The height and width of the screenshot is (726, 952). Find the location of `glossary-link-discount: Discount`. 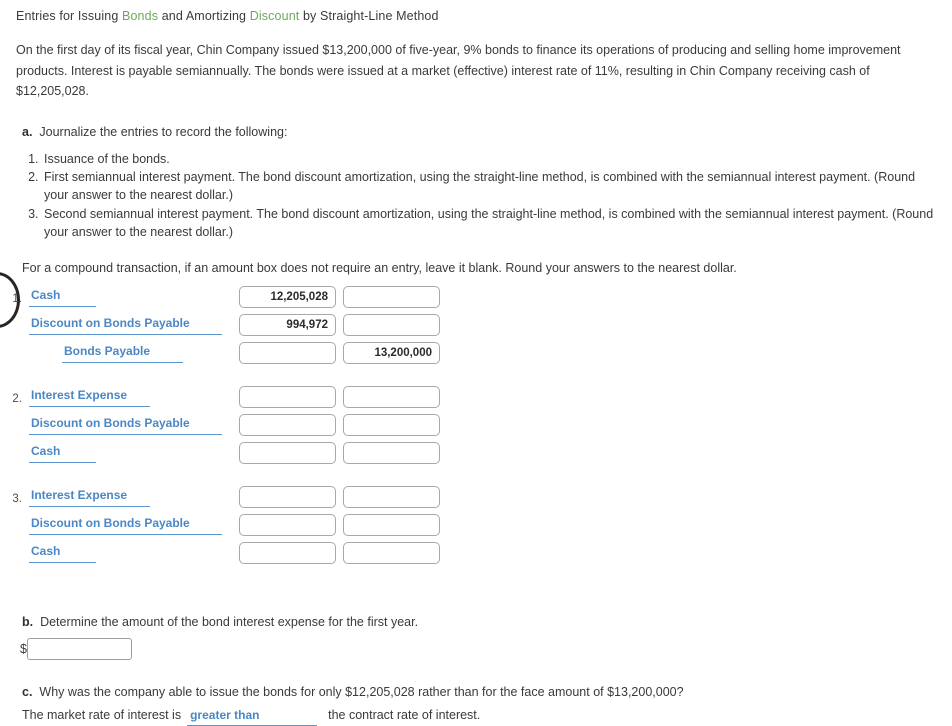

glossary-link-discount: Discount is located at coordinates (275, 16).